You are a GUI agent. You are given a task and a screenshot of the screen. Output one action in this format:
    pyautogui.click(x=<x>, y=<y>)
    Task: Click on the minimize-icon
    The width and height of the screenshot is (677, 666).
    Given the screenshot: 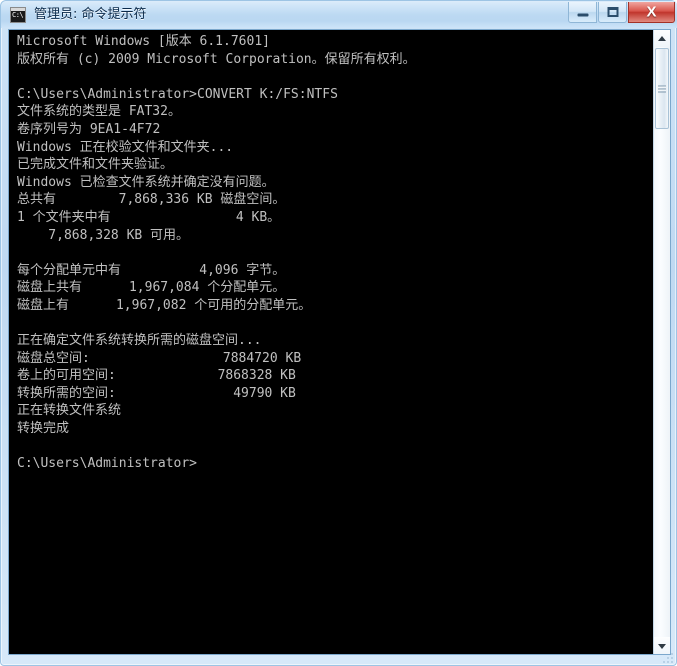 What is the action you would take?
    pyautogui.click(x=582, y=15)
    